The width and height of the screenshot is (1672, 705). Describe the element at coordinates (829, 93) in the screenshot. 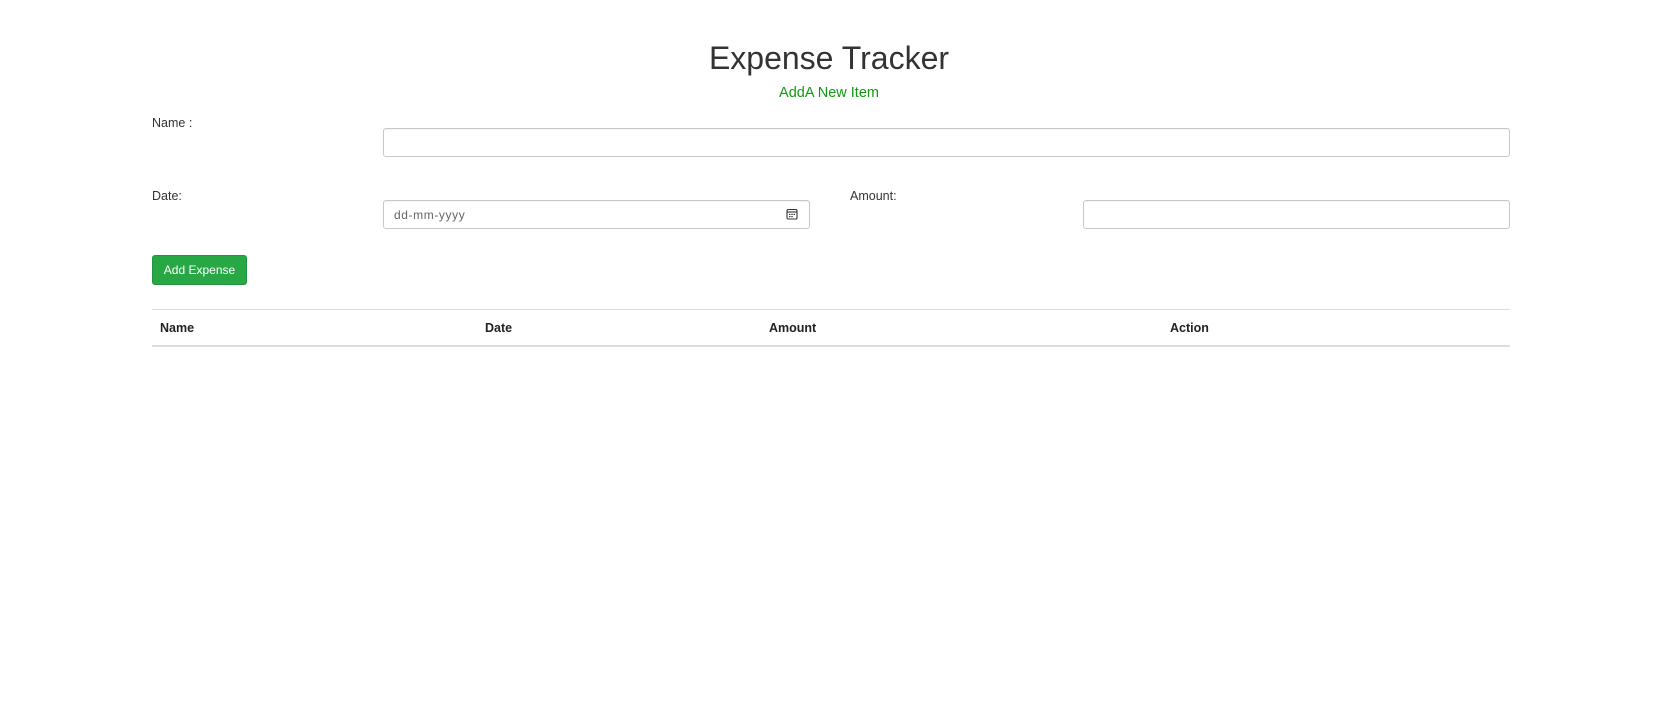

I see `page-subtitle: AddA New Item` at that location.